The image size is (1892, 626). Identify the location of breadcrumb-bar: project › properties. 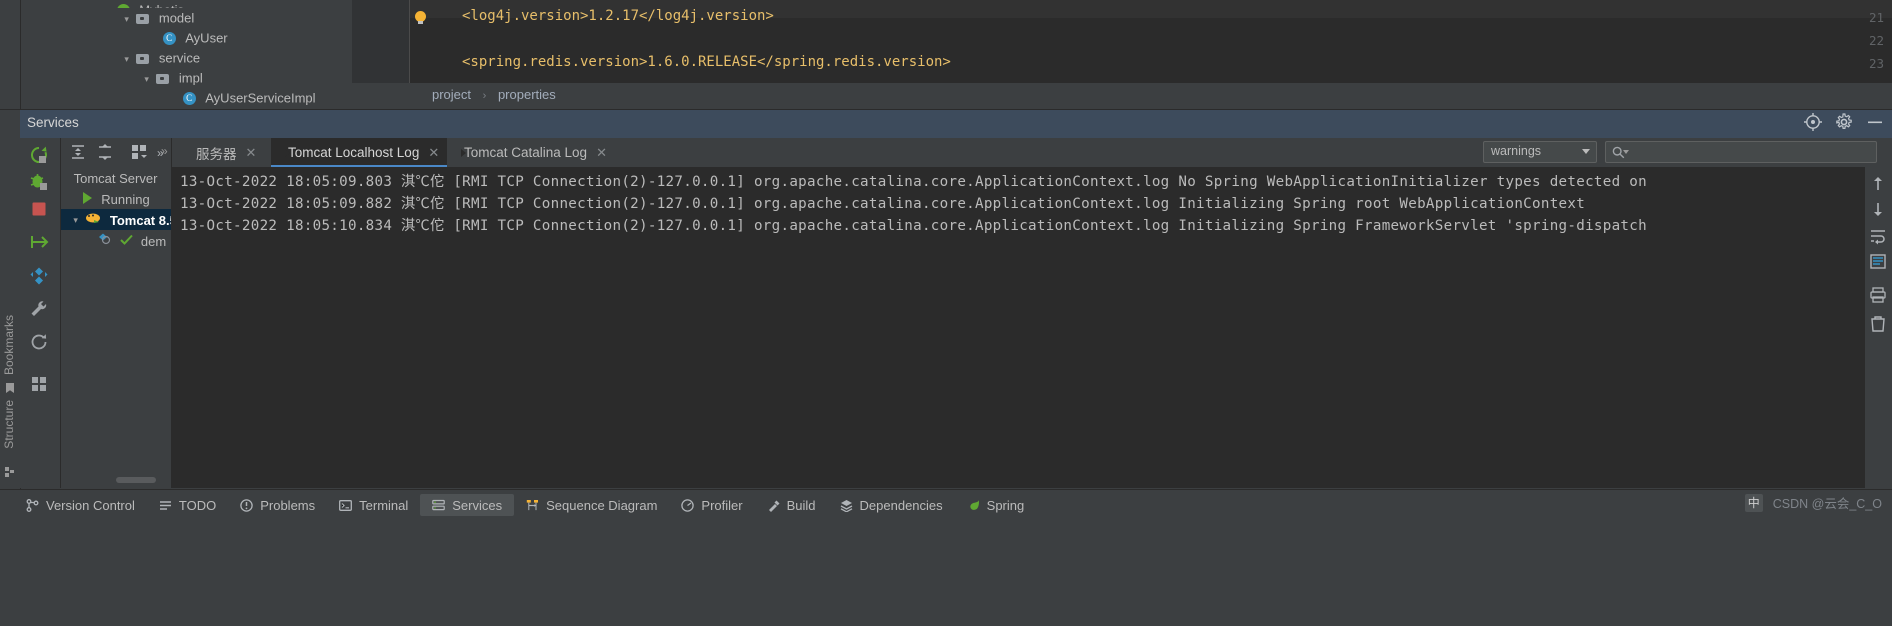
(1122, 96).